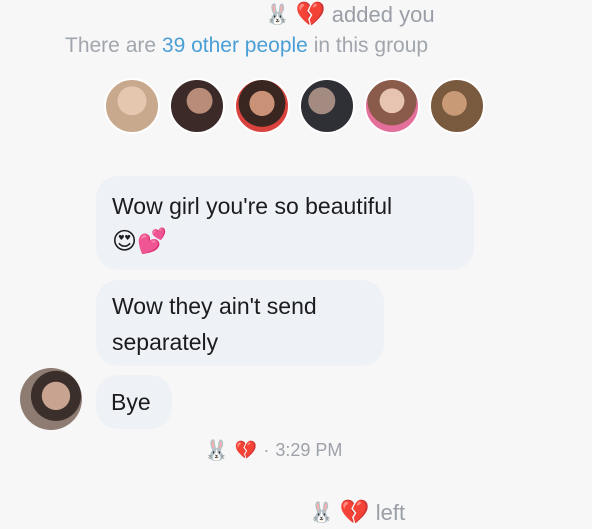 This screenshot has width=592, height=529. I want to click on group-info: There are 39 other people in this group, so click(246, 46).